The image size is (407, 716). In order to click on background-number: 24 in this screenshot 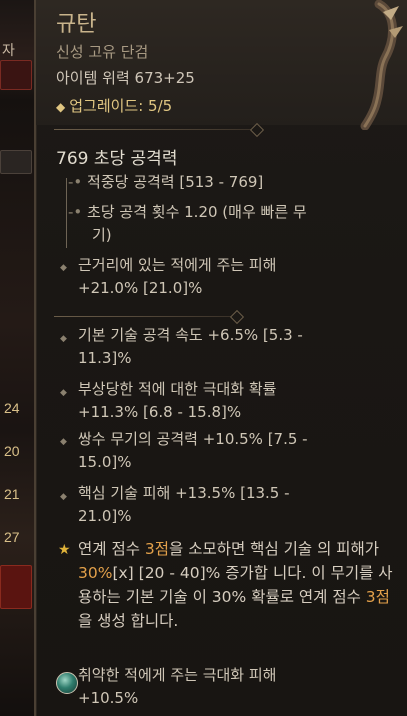, I will do `click(12, 408)`.